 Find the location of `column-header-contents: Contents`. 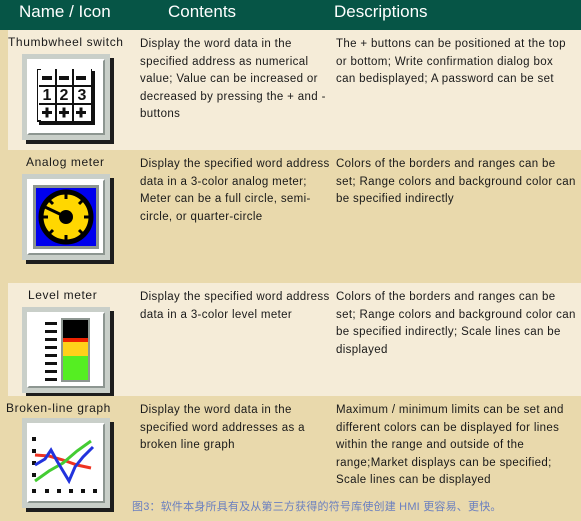

column-header-contents: Contents is located at coordinates (202, 11).